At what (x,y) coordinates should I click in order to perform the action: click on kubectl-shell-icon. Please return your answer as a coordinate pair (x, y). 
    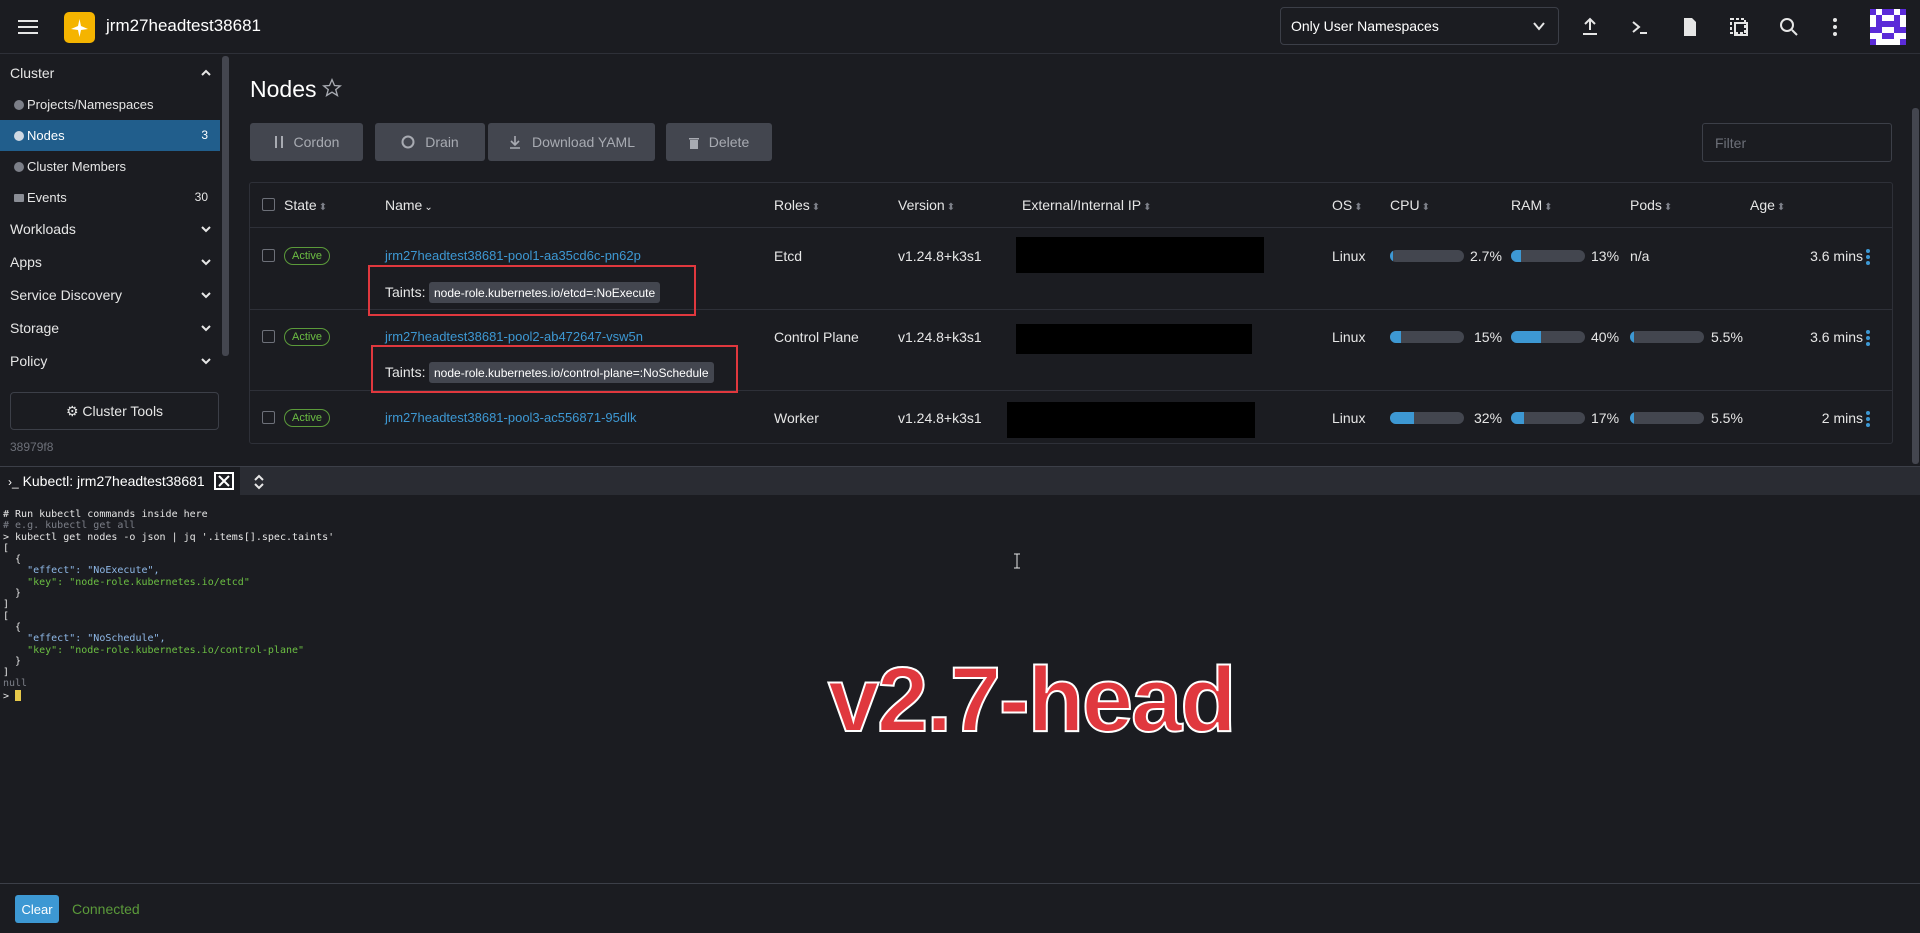
    Looking at the image, I should click on (1640, 27).